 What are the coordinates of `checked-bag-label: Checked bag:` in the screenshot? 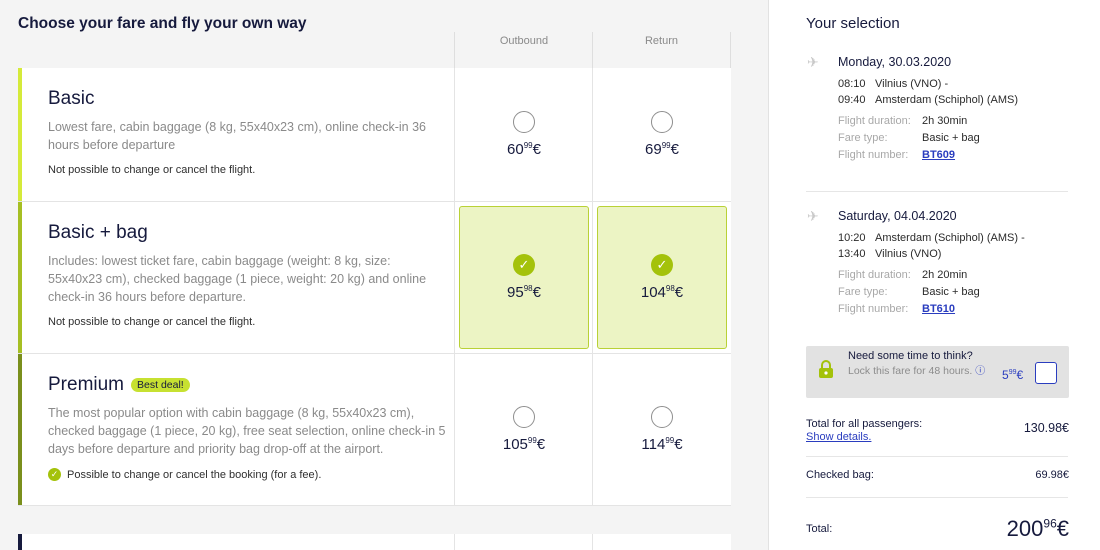 It's located at (840, 475).